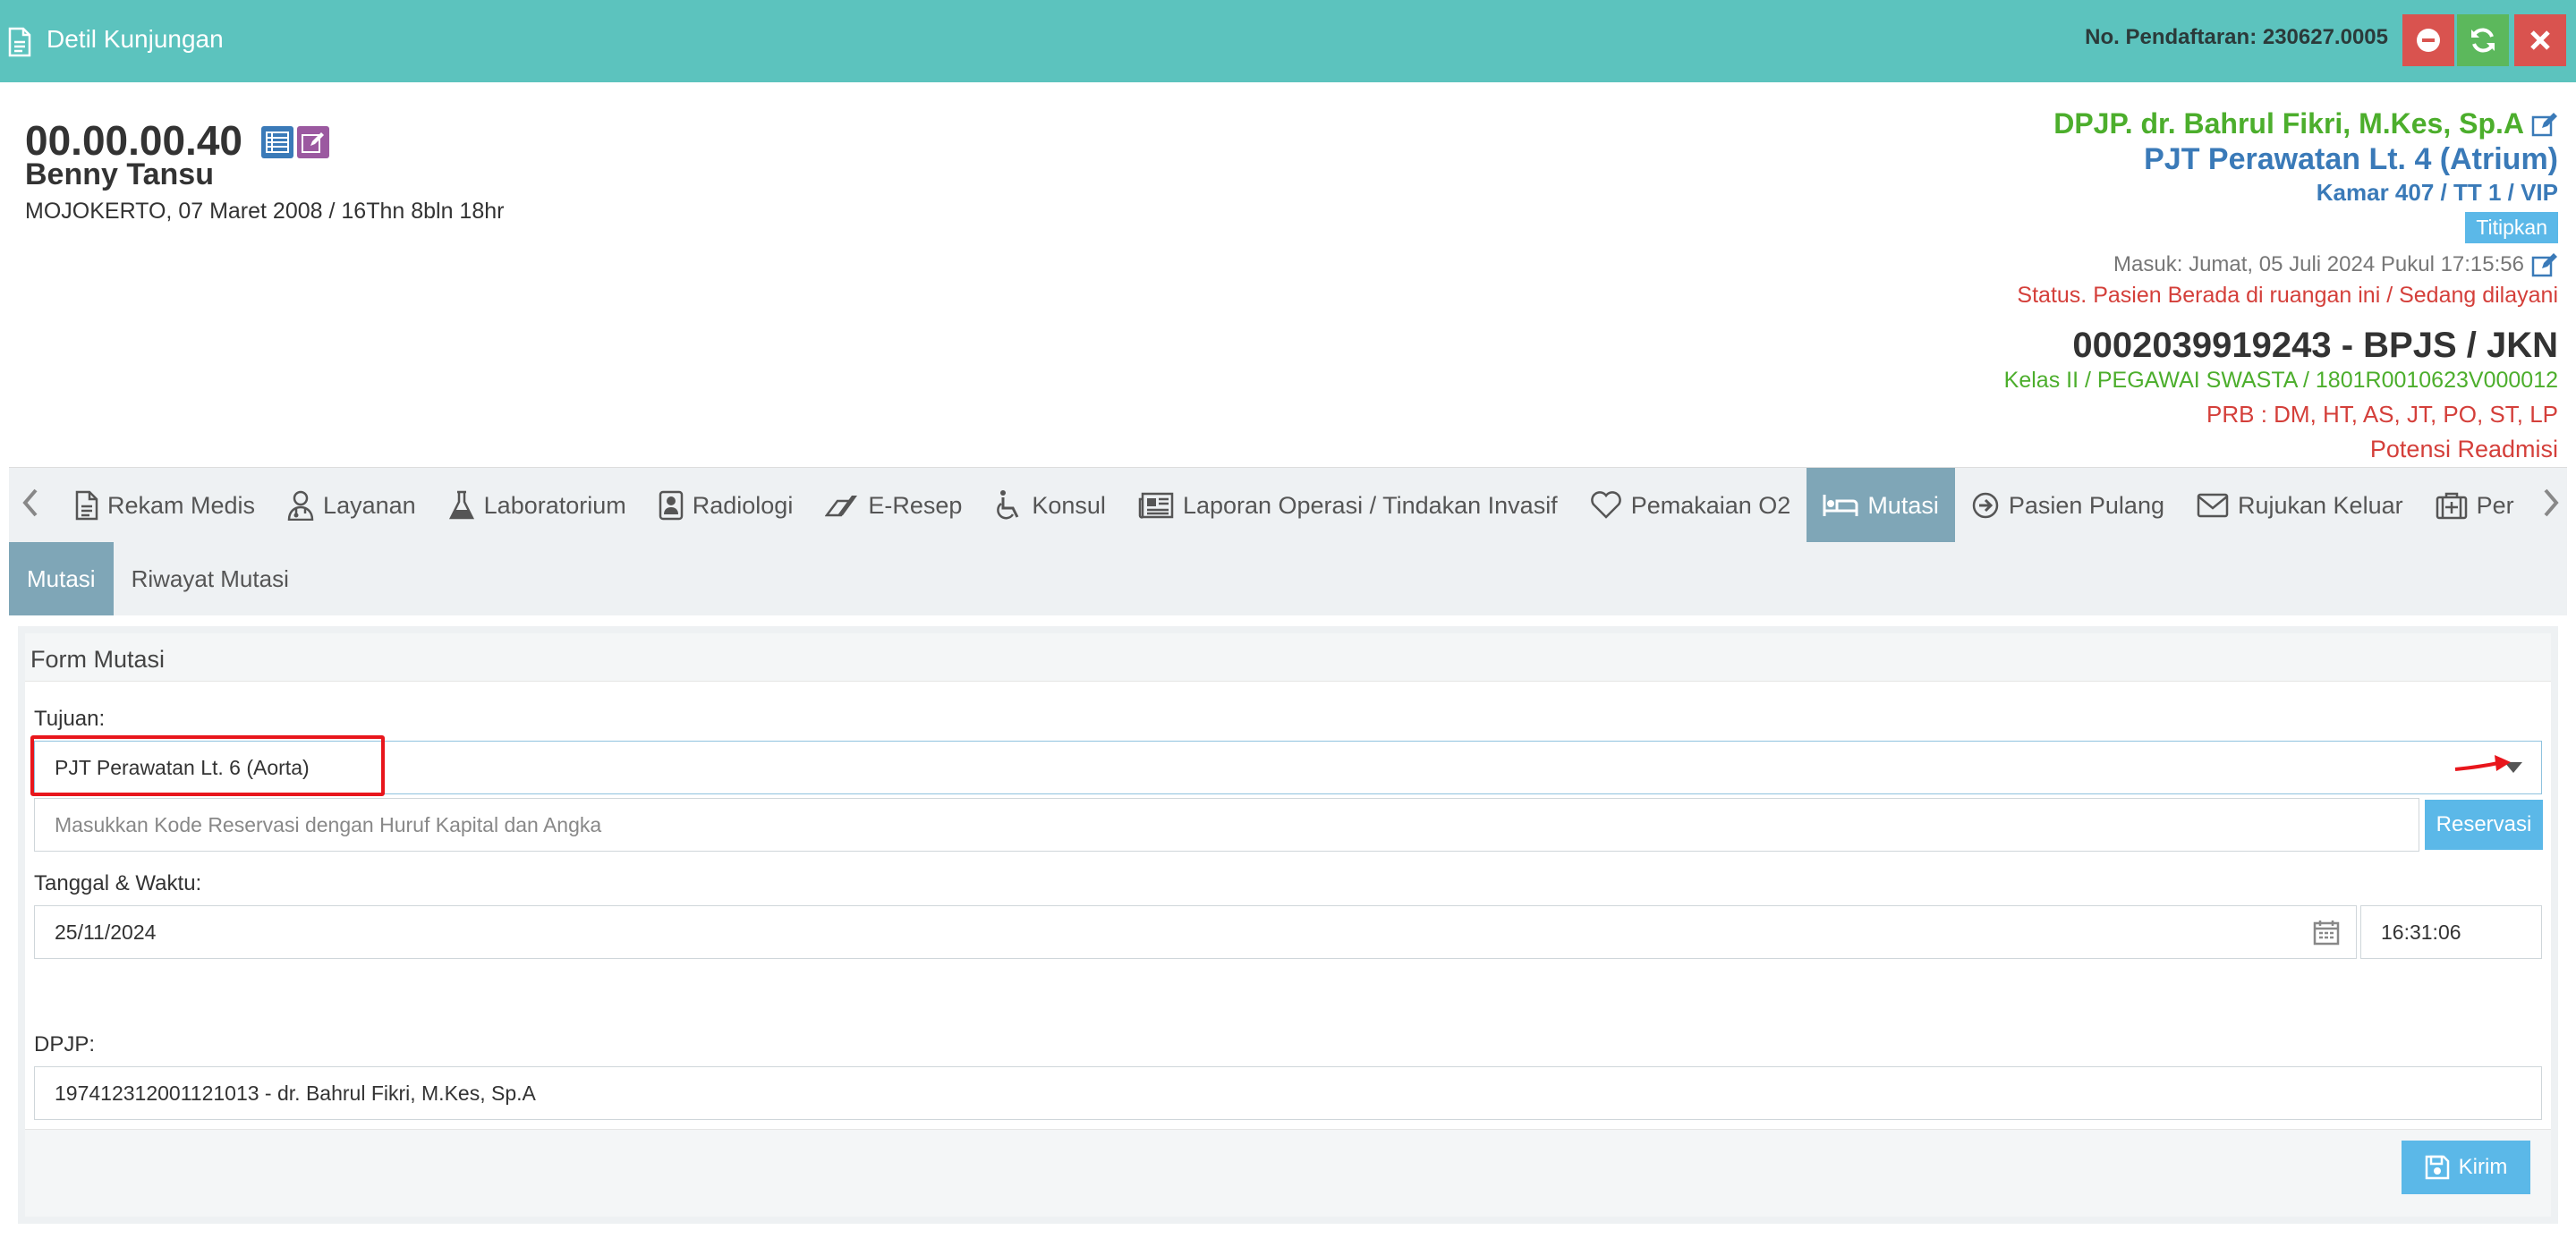 This screenshot has width=2576, height=1247. I want to click on heart-icon, so click(1605, 505).